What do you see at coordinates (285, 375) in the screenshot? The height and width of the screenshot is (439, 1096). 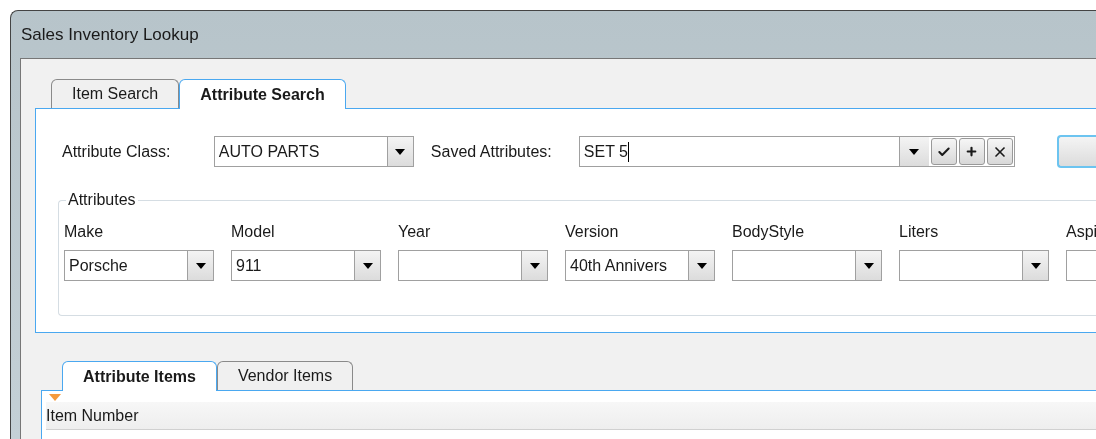 I see `tab: Vendor Items` at bounding box center [285, 375].